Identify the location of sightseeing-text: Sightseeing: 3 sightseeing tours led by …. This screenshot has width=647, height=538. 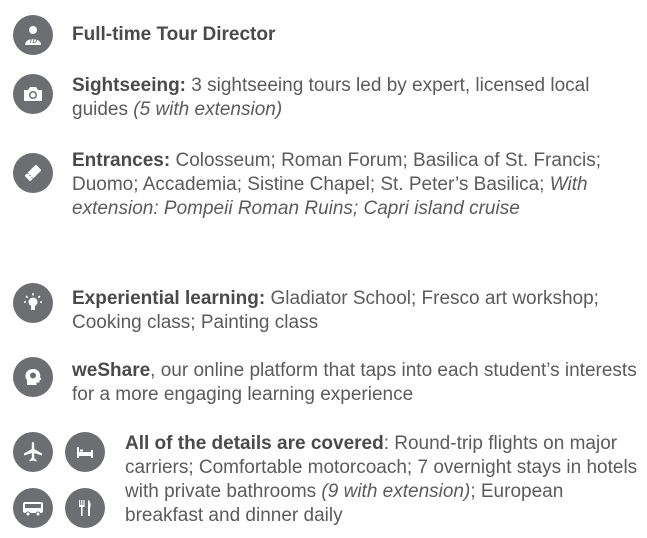
(331, 97).